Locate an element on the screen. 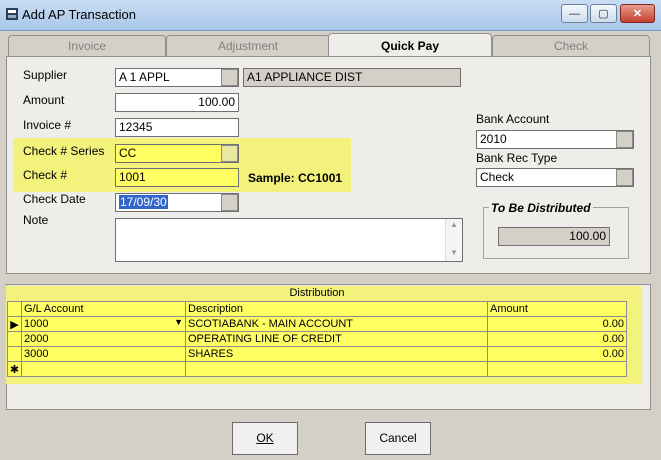 The image size is (661, 460). close-icon: ✕ is located at coordinates (637, 14).